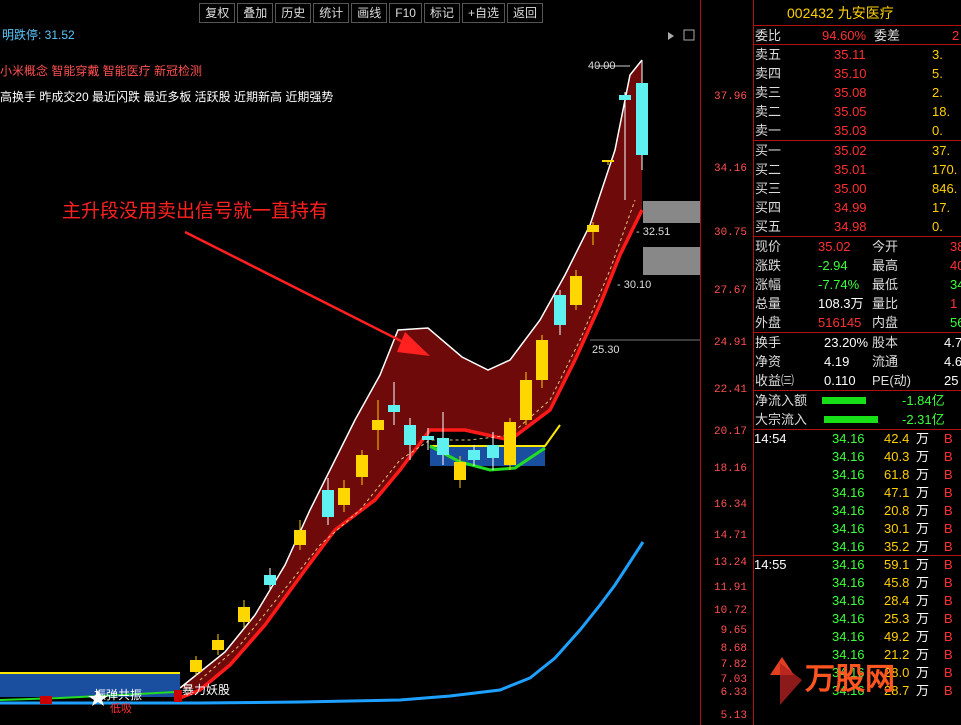 This screenshot has height=725, width=961. Describe the element at coordinates (857, 400) in the screenshot. I see `flow-row: 净流入额 -1.84亿` at that location.